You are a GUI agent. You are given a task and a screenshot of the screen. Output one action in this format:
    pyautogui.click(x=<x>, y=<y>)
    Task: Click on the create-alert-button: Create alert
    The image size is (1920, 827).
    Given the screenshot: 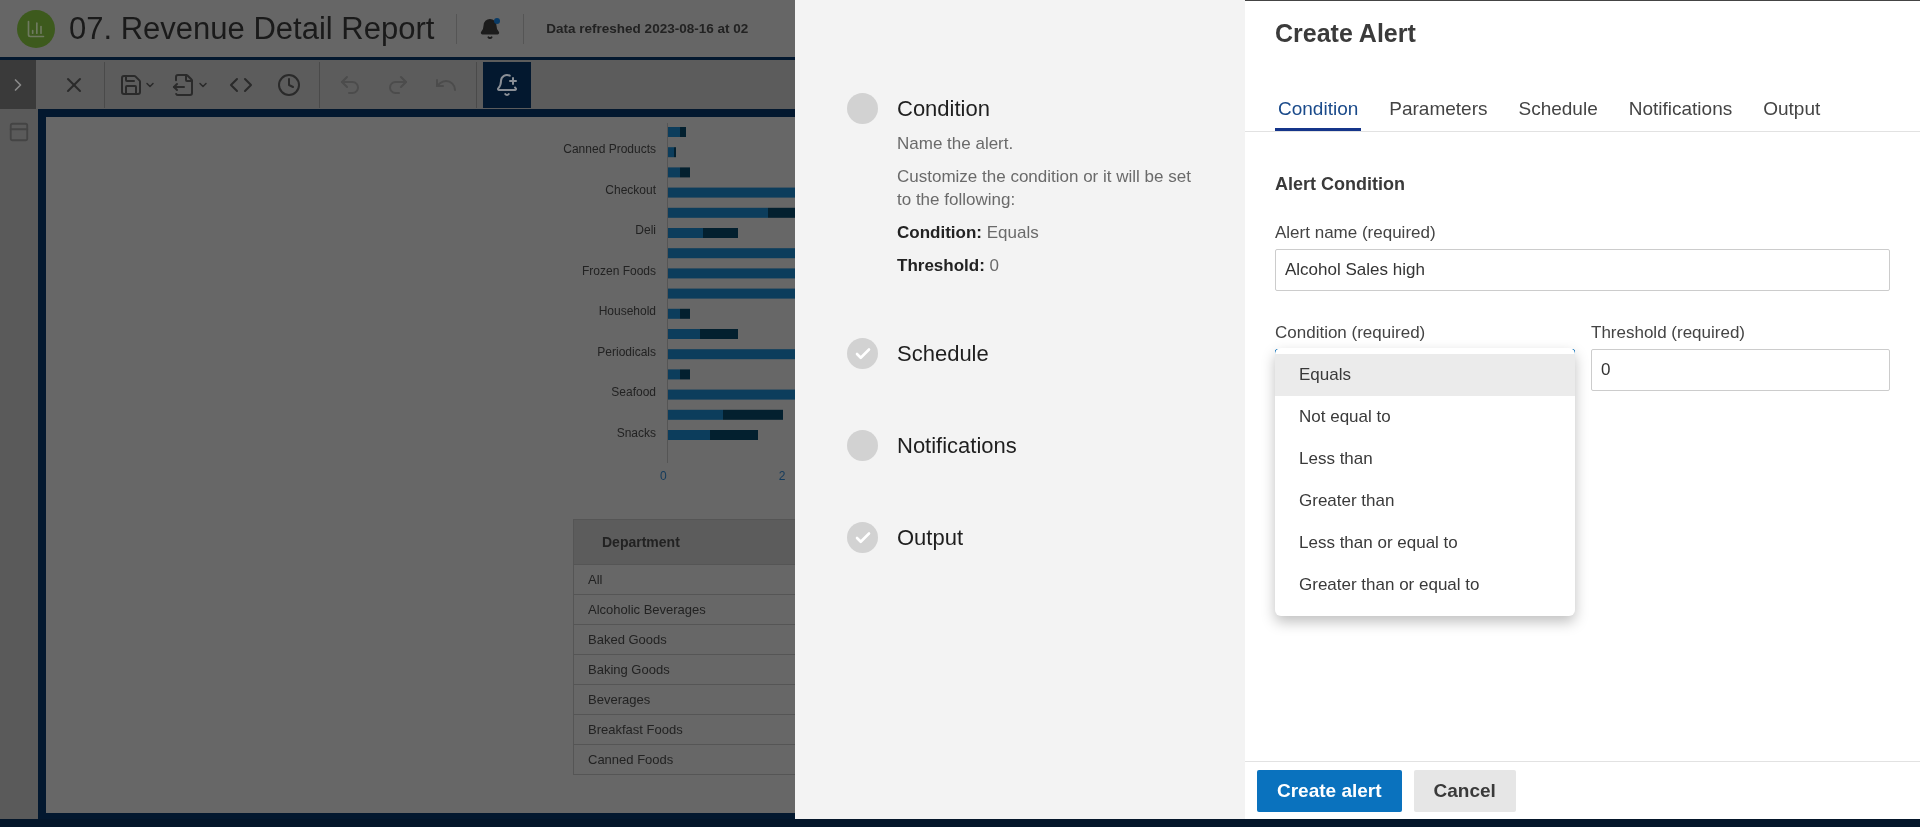 What is the action you would take?
    pyautogui.click(x=1329, y=790)
    